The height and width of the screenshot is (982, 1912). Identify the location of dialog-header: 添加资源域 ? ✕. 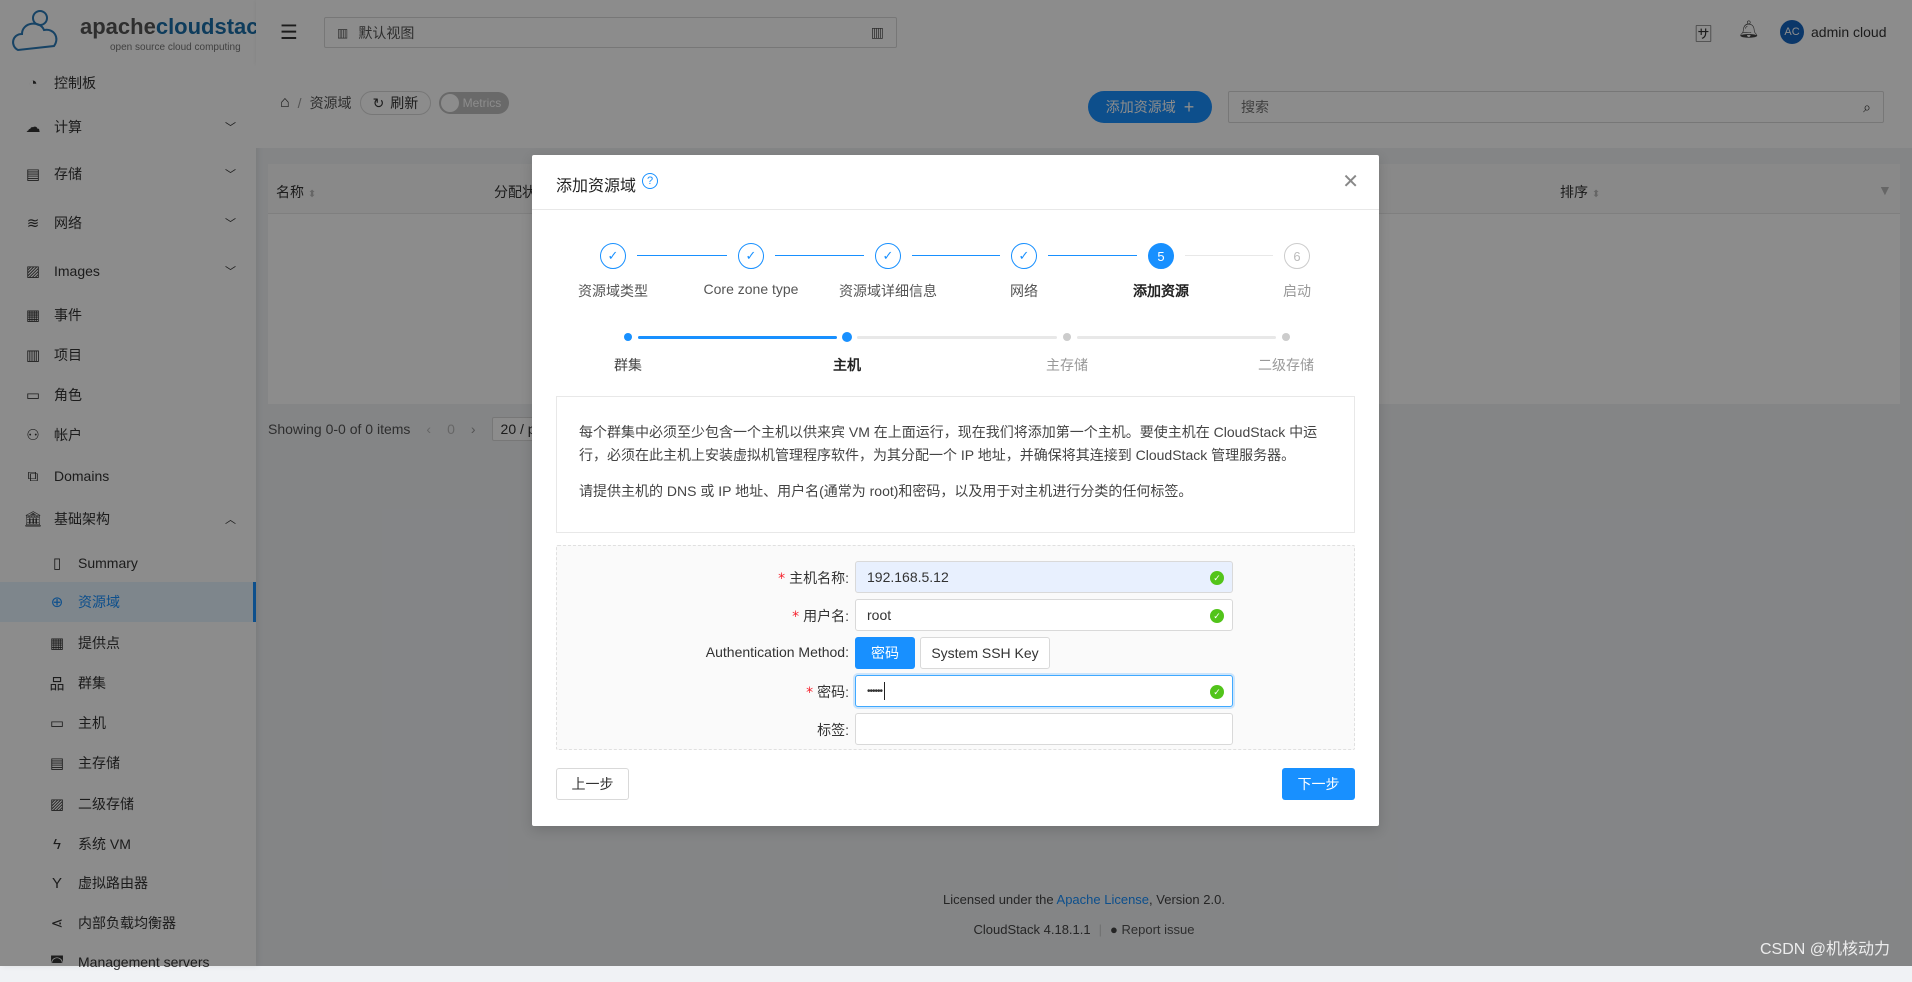
(955, 182).